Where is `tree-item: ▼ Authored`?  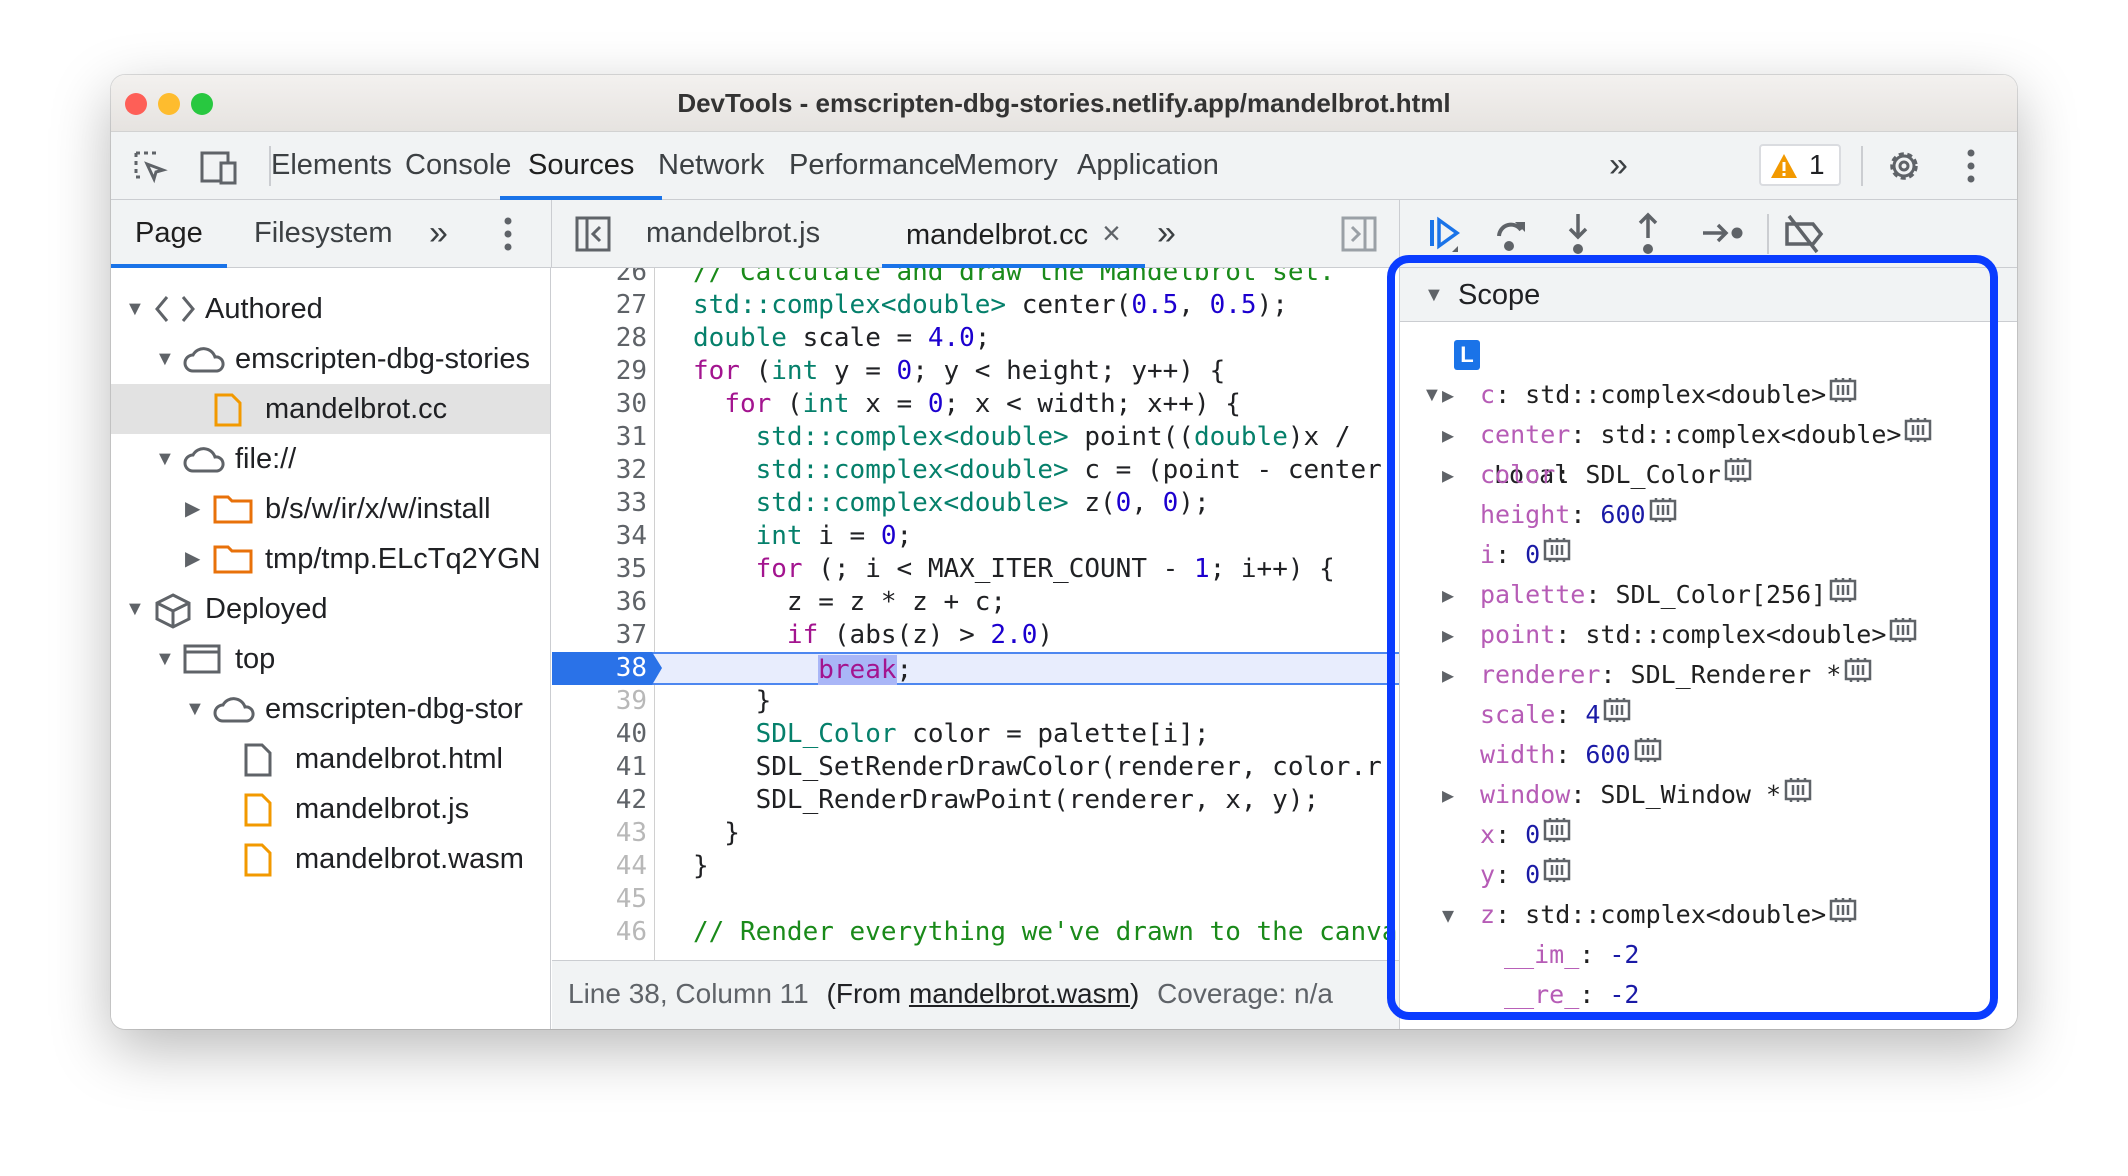 tree-item: ▼ Authored is located at coordinates (330, 309).